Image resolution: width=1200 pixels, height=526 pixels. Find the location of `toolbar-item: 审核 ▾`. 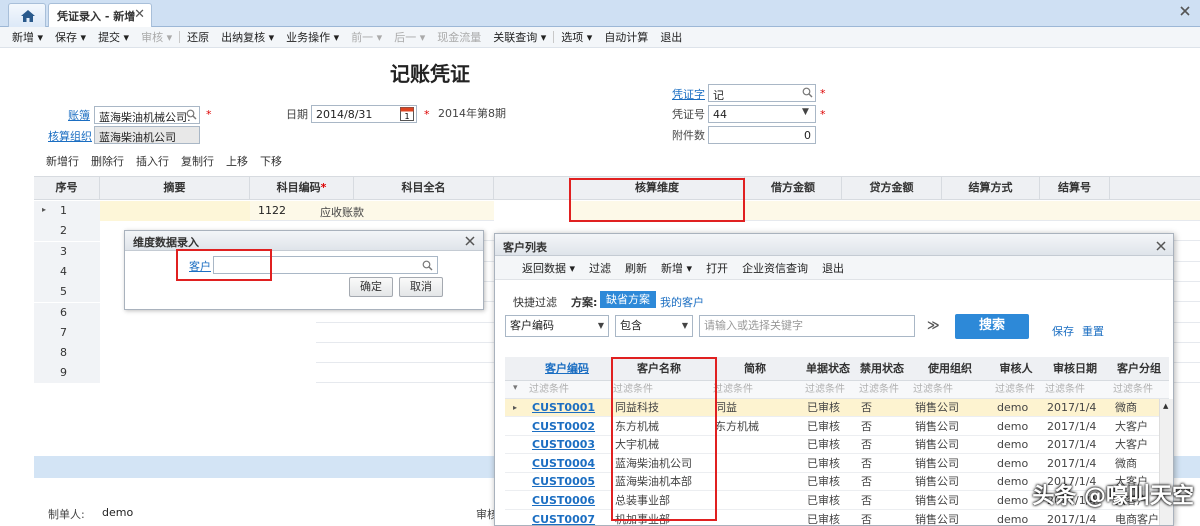

toolbar-item: 审核 ▾ is located at coordinates (157, 37).